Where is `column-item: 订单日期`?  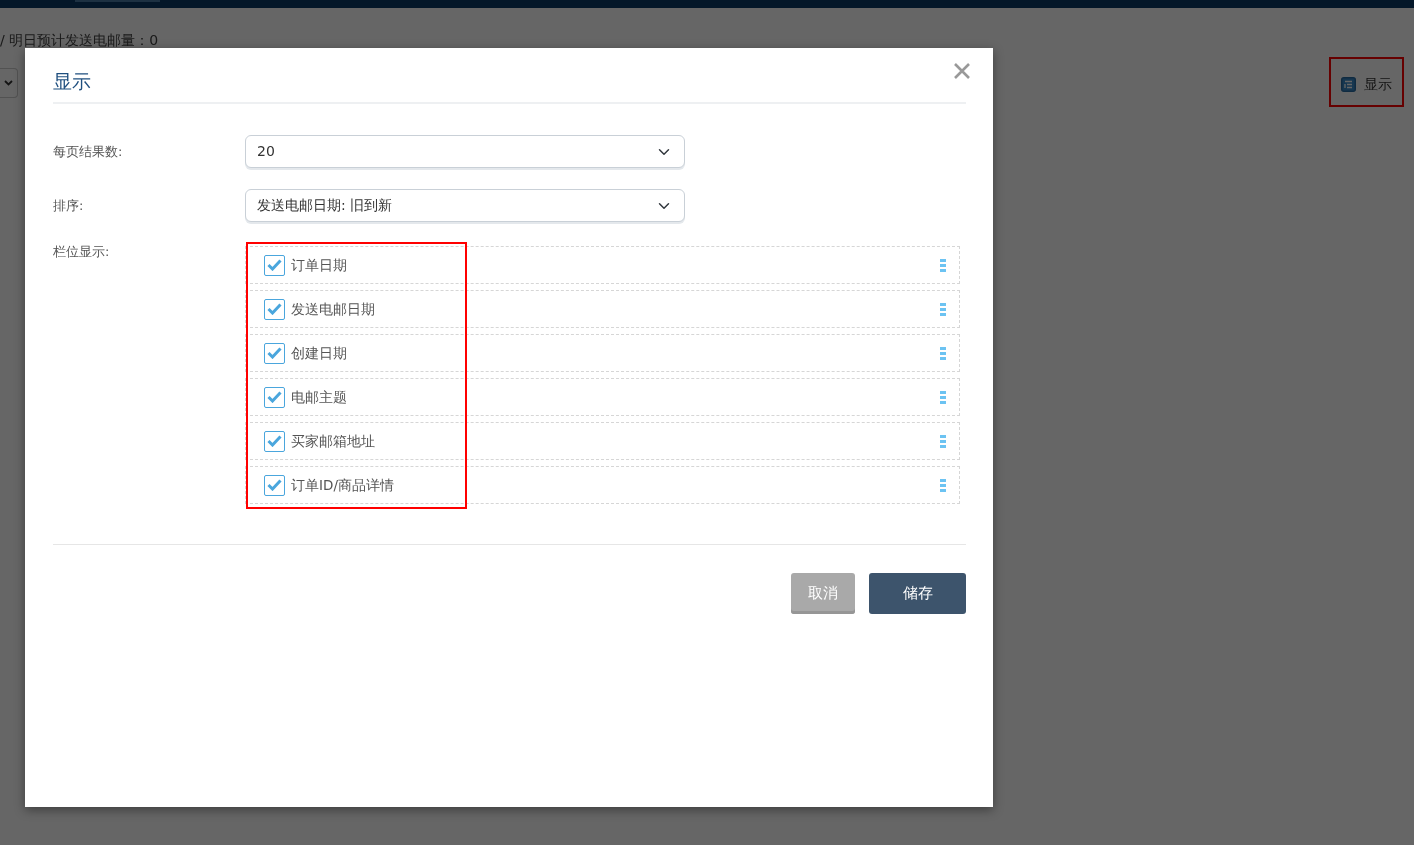 column-item: 订单日期 is located at coordinates (602, 265).